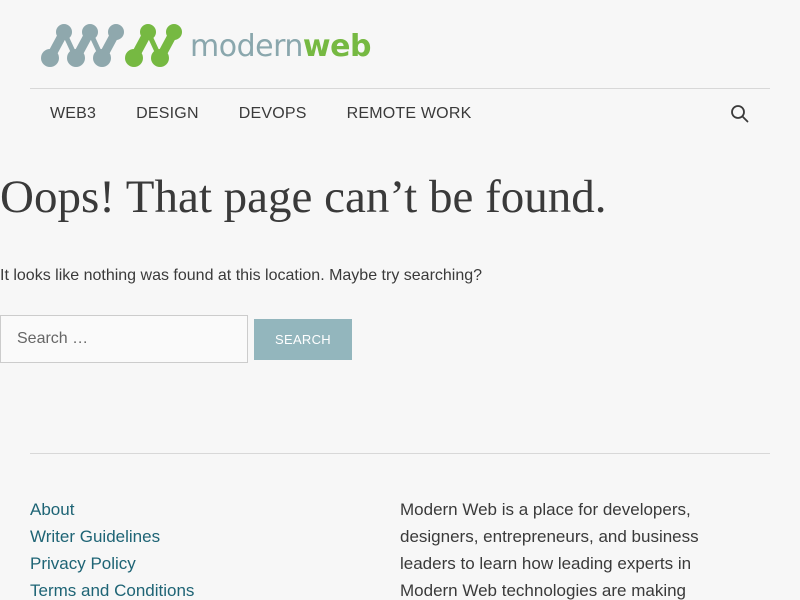 This screenshot has width=800, height=600. Describe the element at coordinates (112, 536) in the screenshot. I see `footer-link-writer-guidelines: Writer Guidelines` at that location.